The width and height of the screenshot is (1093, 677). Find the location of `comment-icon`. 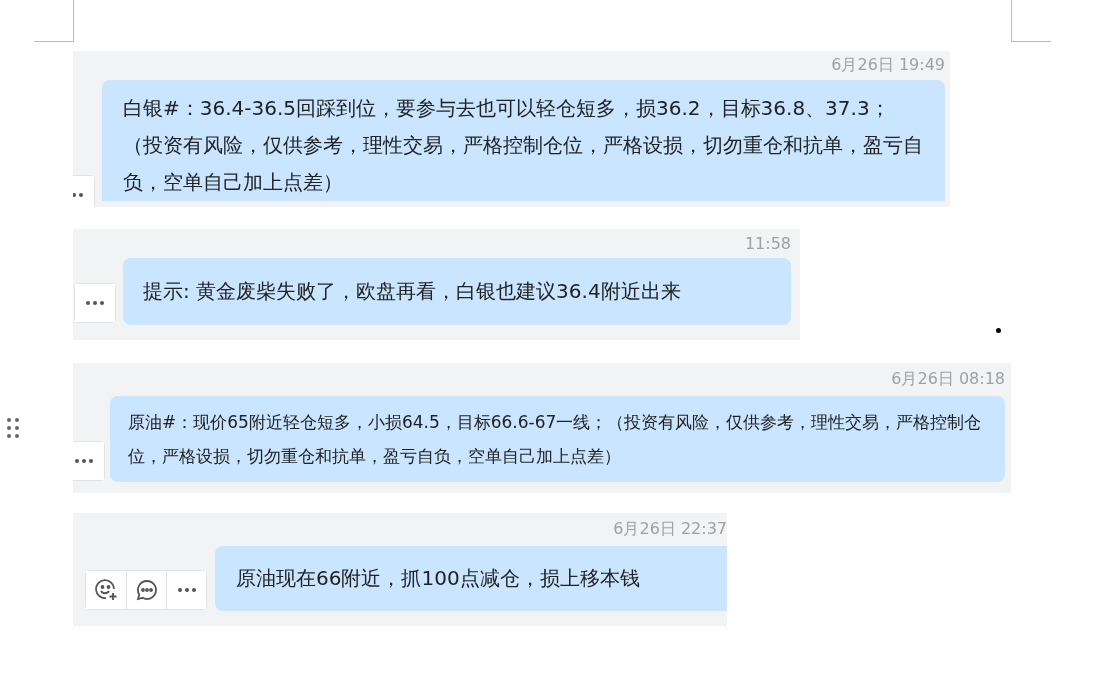

comment-icon is located at coordinates (146, 590).